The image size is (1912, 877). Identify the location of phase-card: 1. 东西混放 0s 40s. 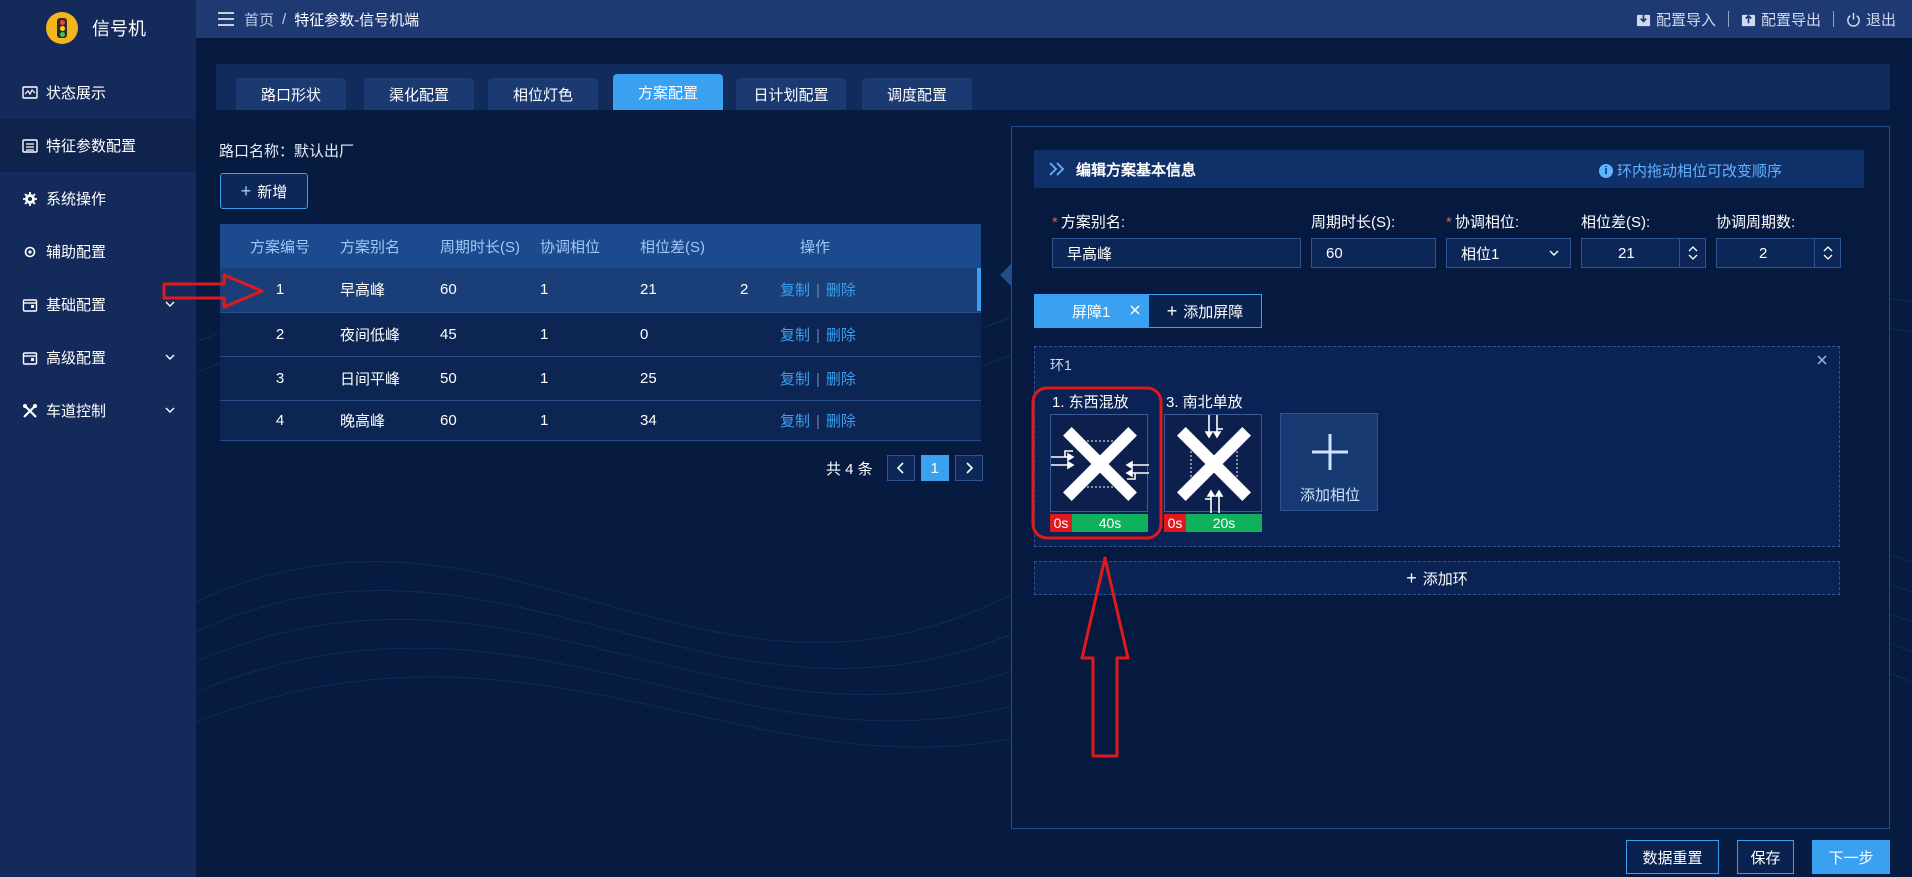
(1099, 461).